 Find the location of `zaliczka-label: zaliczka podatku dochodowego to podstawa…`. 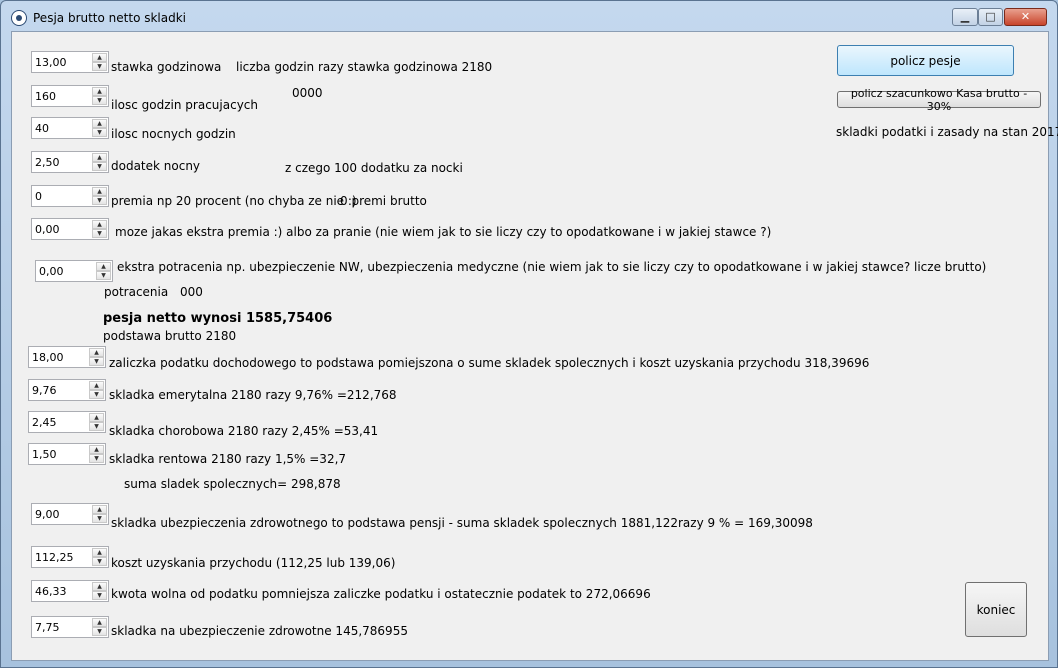

zaliczka-label: zaliczka podatku dochodowego to podstawa… is located at coordinates (489, 363).